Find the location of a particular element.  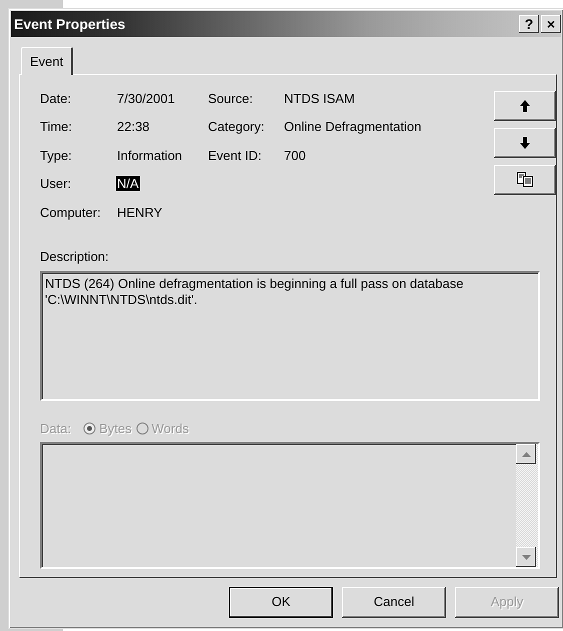

copy-icon is located at coordinates (525, 179).